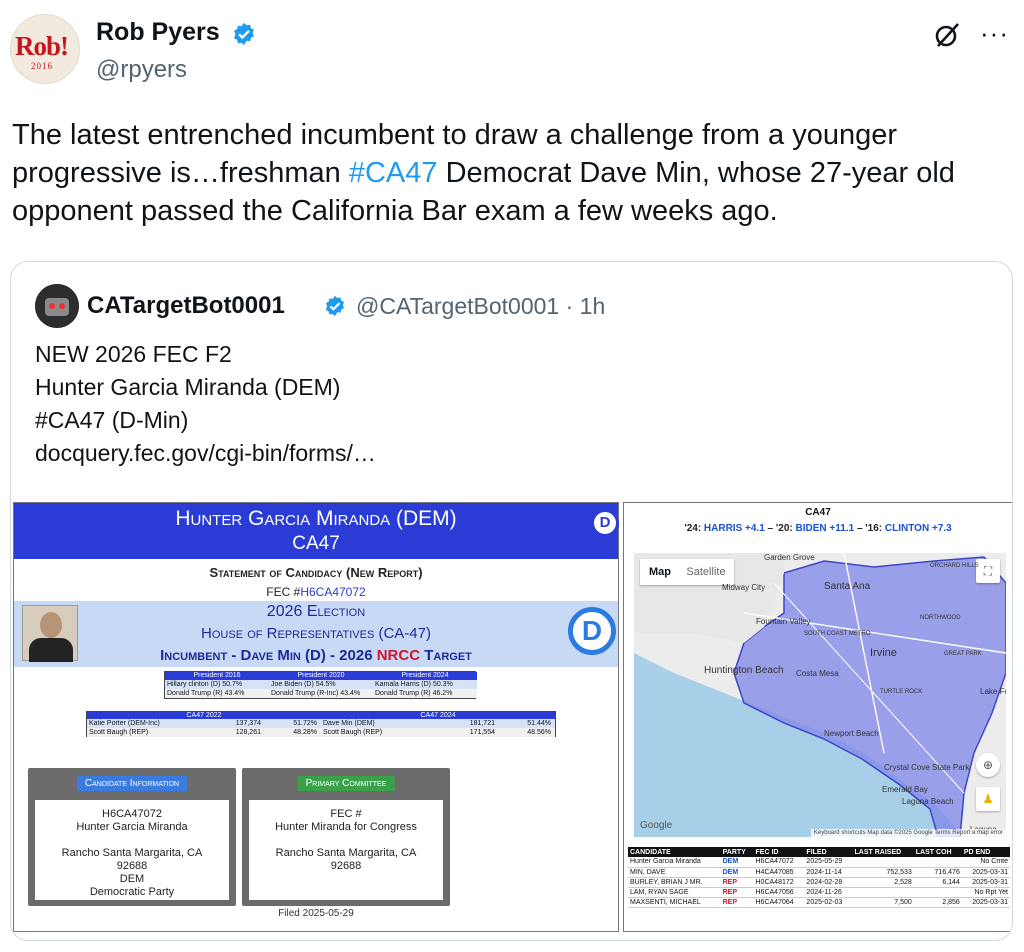 The height and width of the screenshot is (952, 1024). Describe the element at coordinates (346, 783) in the screenshot. I see `primary-committee-label: Primary Committee` at that location.